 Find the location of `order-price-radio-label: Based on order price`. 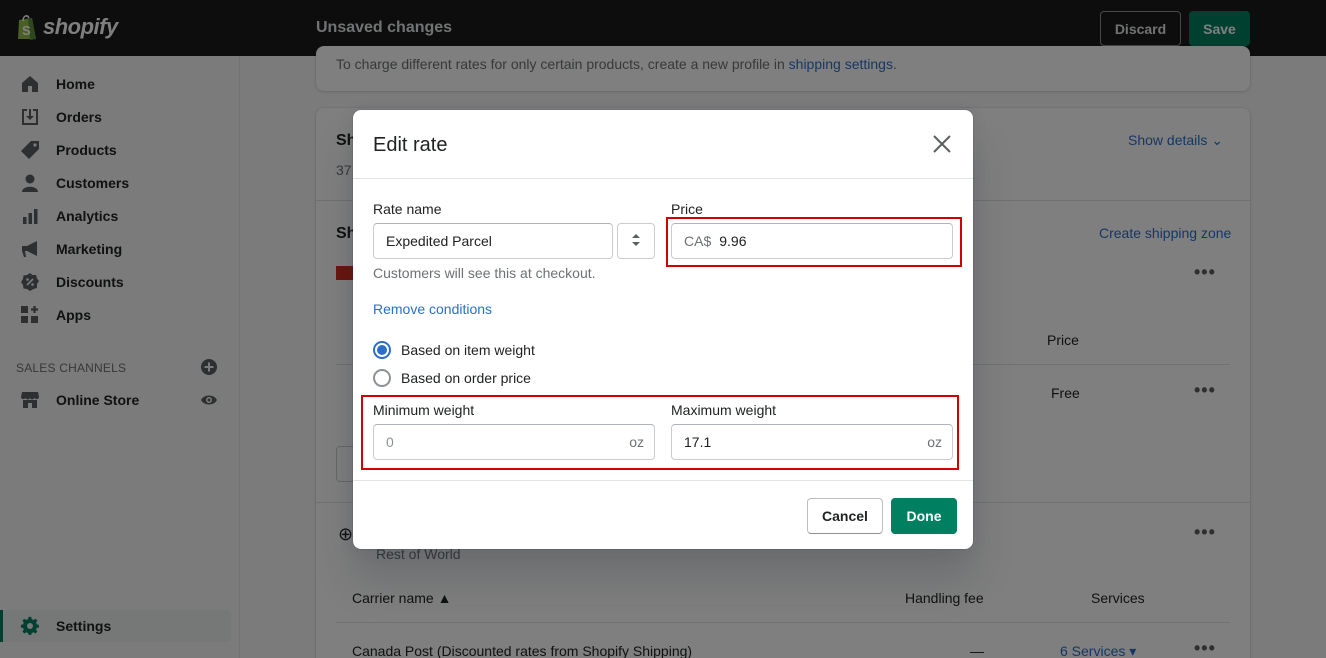

order-price-radio-label: Based on order price is located at coordinates (466, 378).